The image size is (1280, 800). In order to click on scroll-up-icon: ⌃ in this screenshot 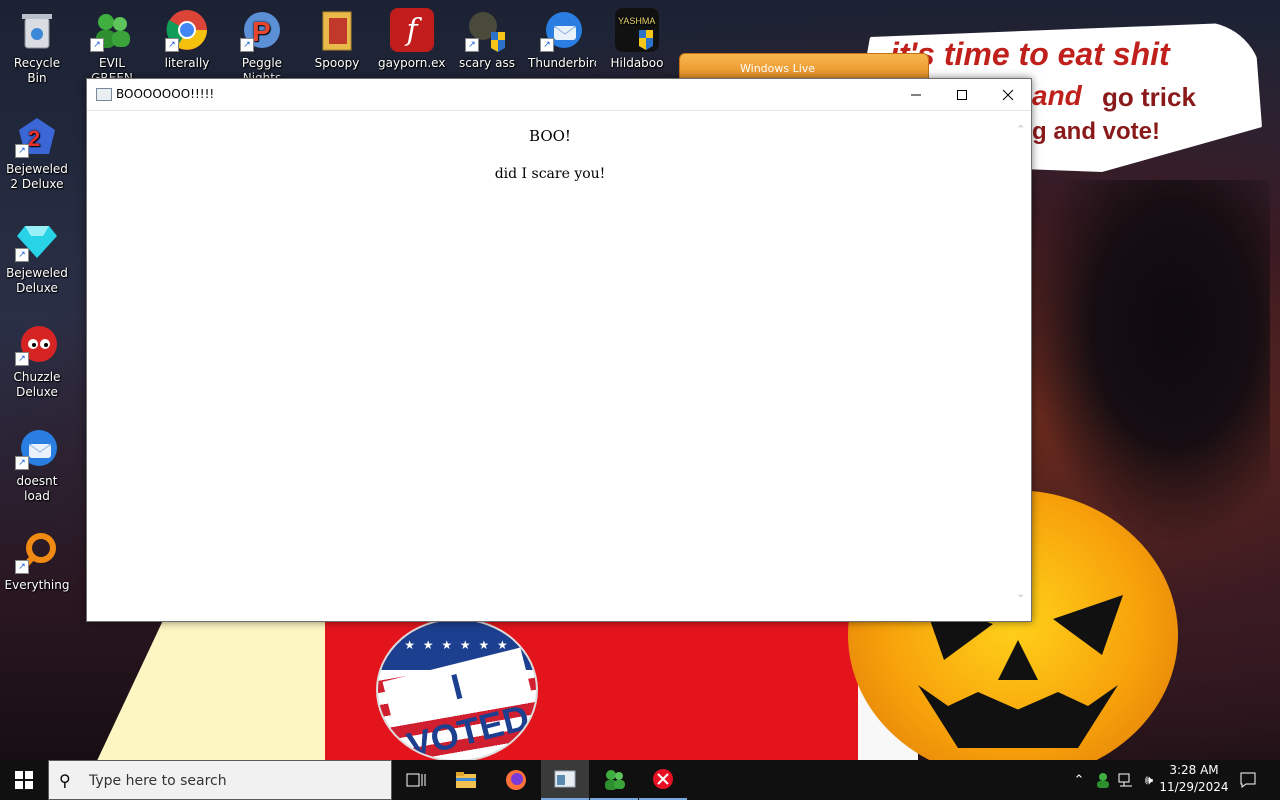, I will do `click(1020, 129)`.